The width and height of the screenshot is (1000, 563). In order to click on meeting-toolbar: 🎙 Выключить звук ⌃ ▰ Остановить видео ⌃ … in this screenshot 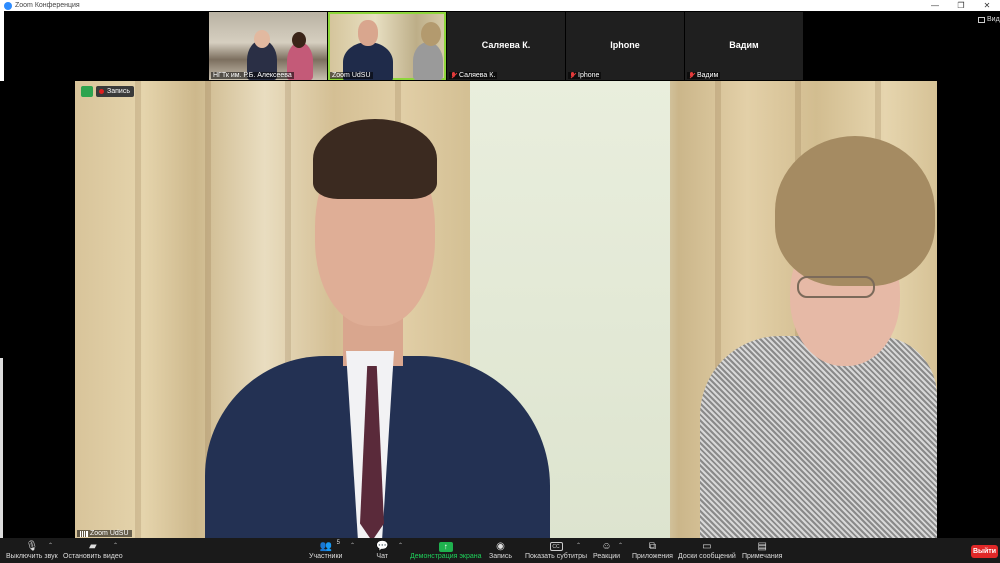, I will do `click(500, 550)`.